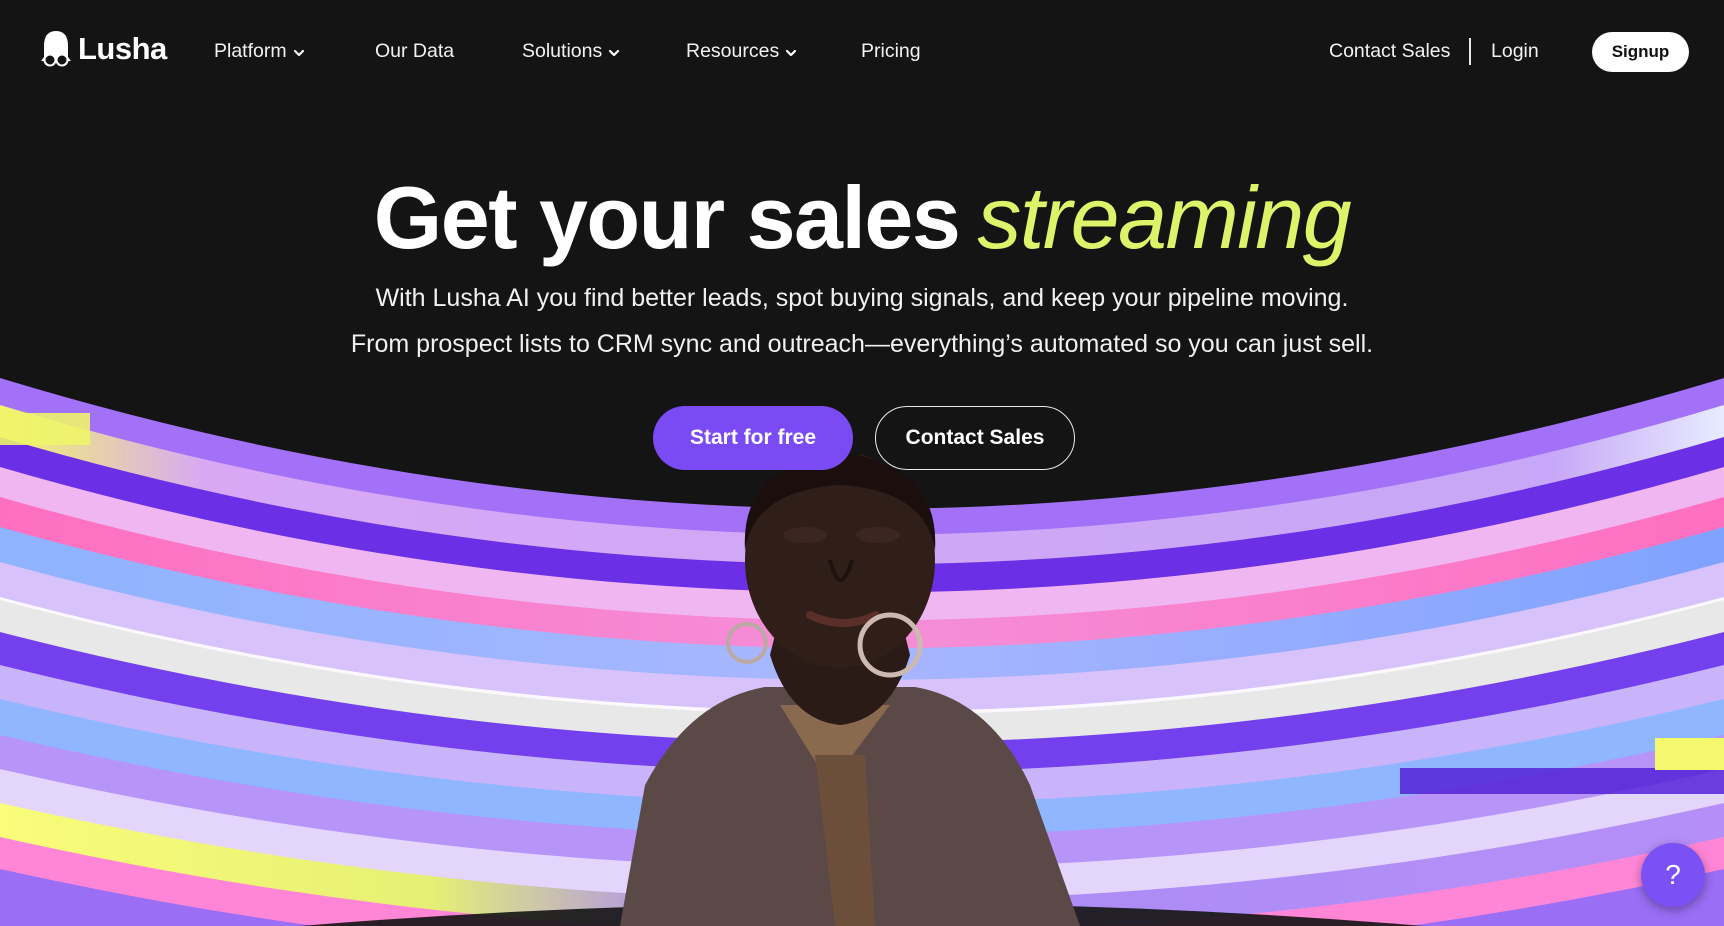  Describe the element at coordinates (667, 217) in the screenshot. I see `hero-title-main: Get your sales` at that location.